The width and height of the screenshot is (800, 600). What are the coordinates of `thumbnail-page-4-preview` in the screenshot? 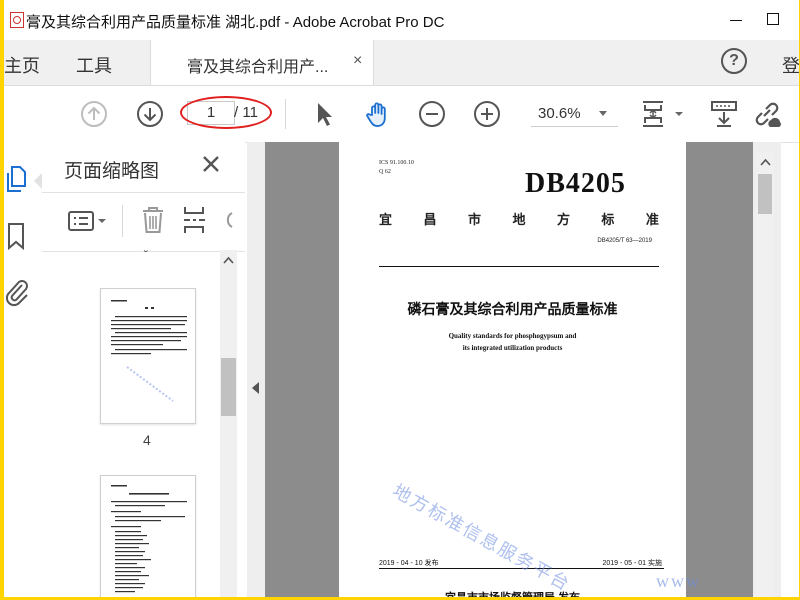 It's located at (149, 351).